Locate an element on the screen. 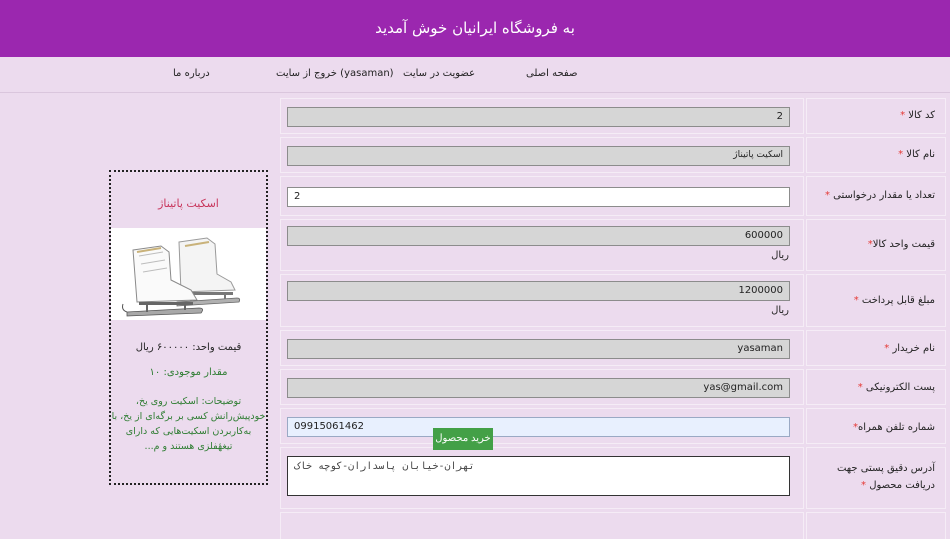 Image resolution: width=950 pixels, height=539 pixels. buy-product-button: خرید محصول is located at coordinates (463, 439).